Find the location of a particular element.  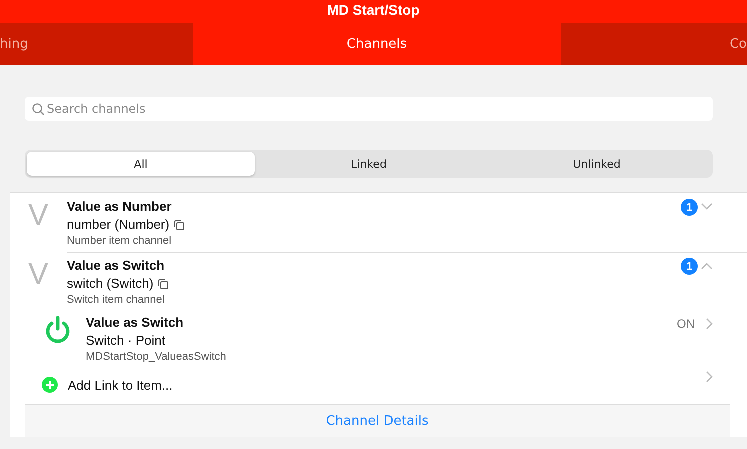

filter-segment: Unlinked is located at coordinates (597, 164).